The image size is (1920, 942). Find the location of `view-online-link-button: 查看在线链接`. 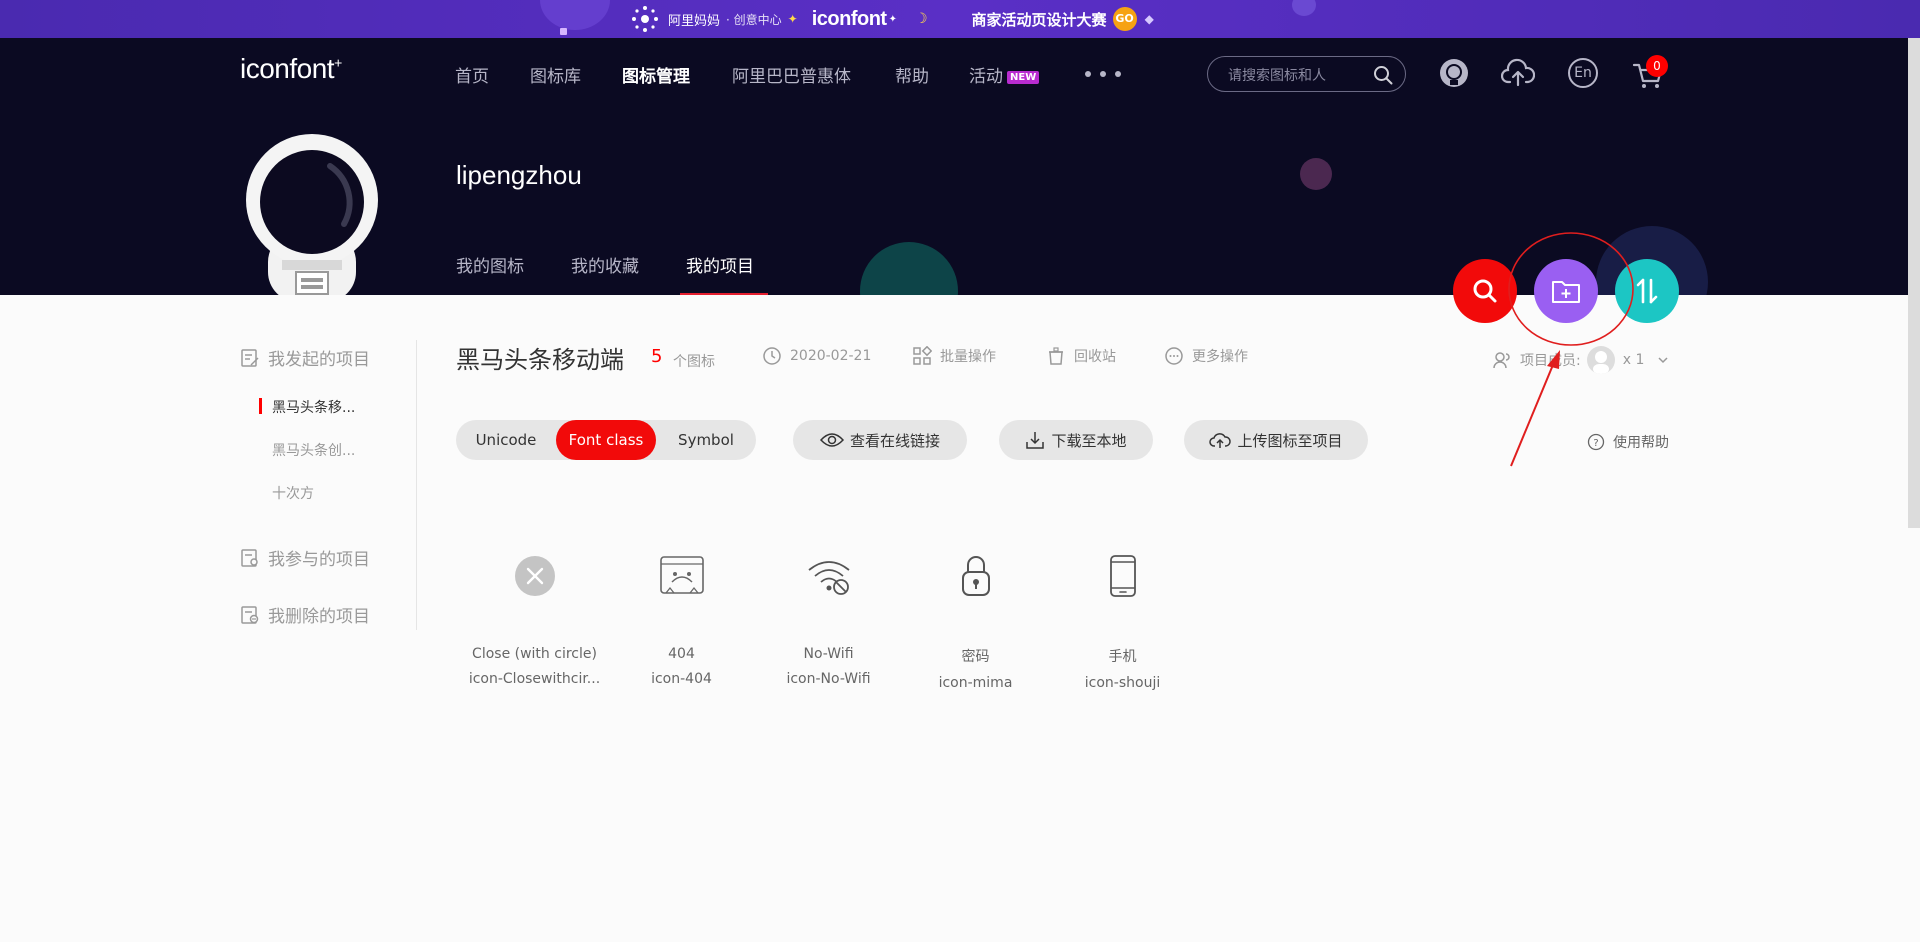

view-online-link-button: 查看在线链接 is located at coordinates (880, 440).